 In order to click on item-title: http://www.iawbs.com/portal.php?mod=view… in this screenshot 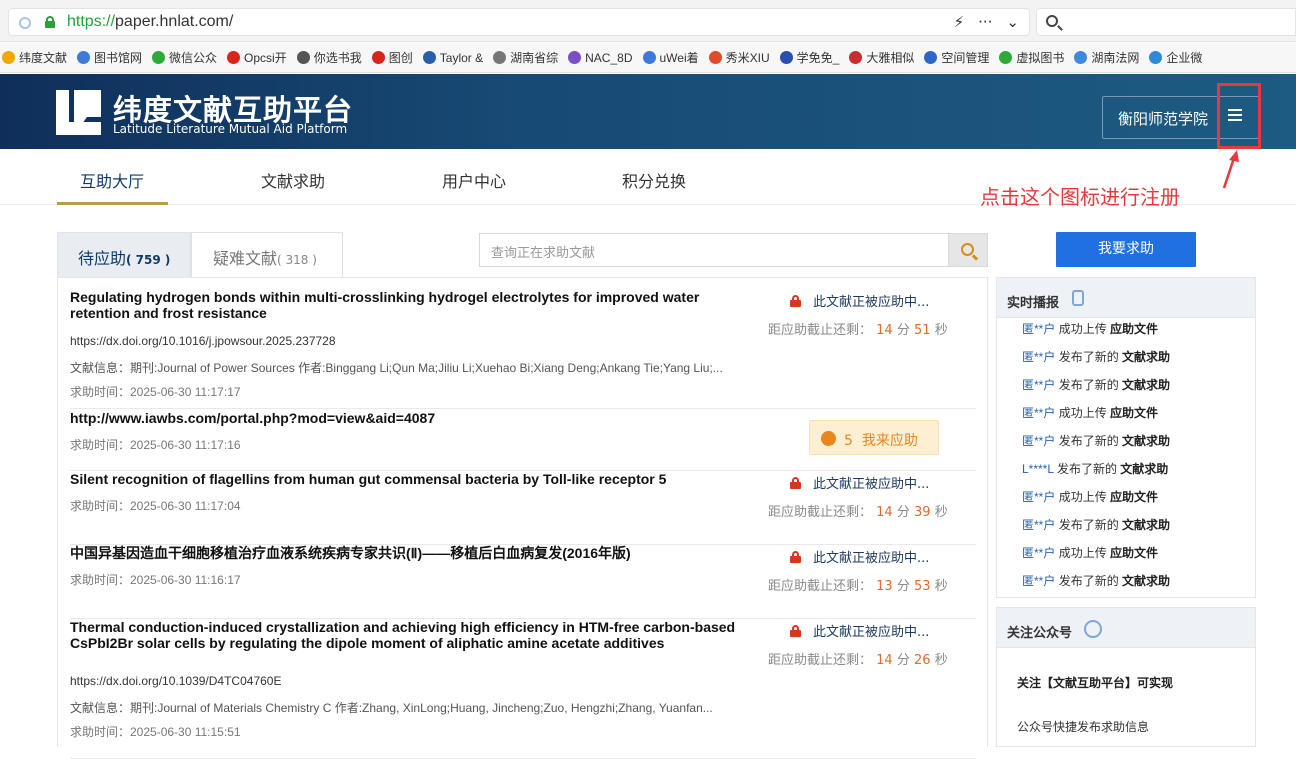, I will do `click(410, 418)`.